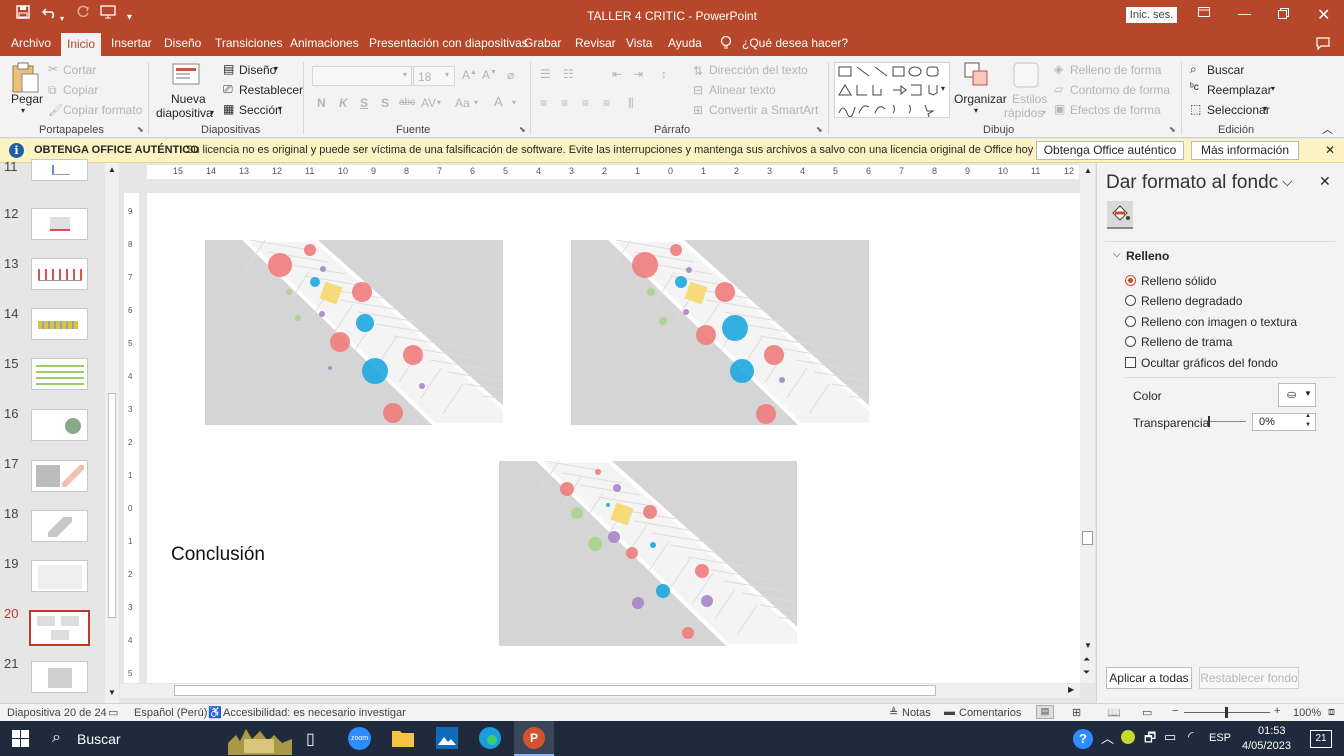  What do you see at coordinates (543, 103) in the screenshot?
I see `align-left-icon: ≡` at bounding box center [543, 103].